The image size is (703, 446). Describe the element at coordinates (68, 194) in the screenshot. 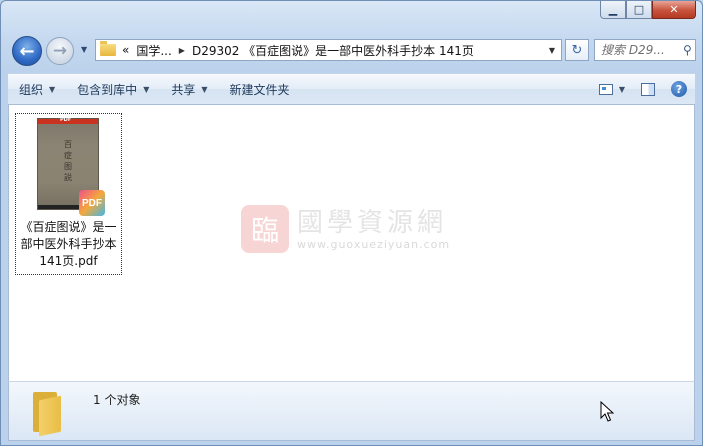

I see `file-item: PDF 百症图説 PDF 《百症图说》是一部中医外科手抄本141页.pdf` at that location.